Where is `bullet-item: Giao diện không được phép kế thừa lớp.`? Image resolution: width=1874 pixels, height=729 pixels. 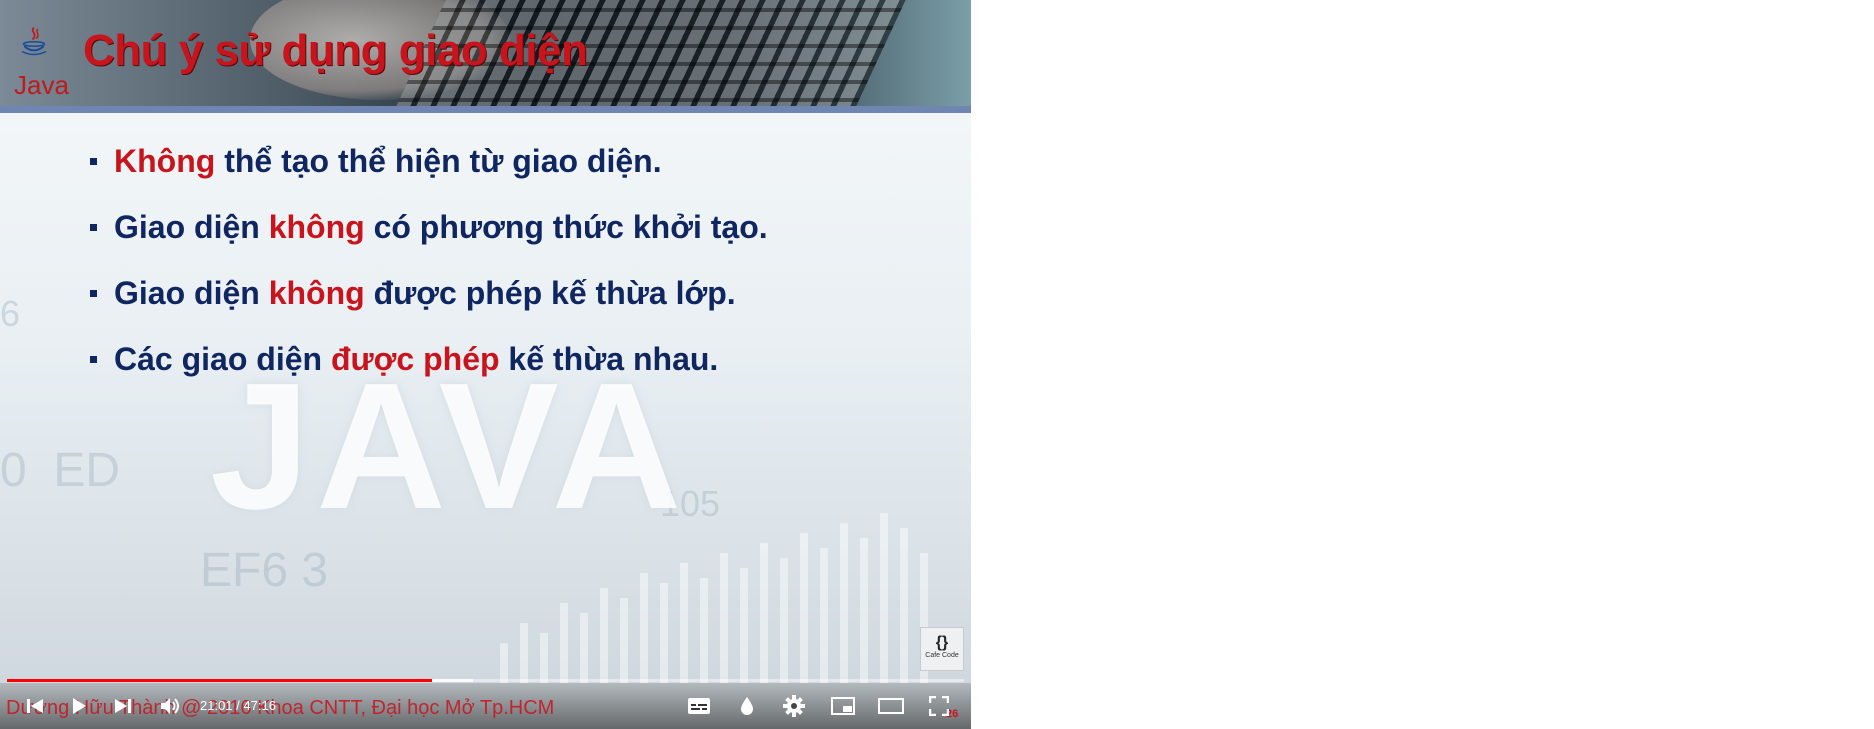 bullet-item: Giao diện không được phép kế thừa lớp. is located at coordinates (429, 306).